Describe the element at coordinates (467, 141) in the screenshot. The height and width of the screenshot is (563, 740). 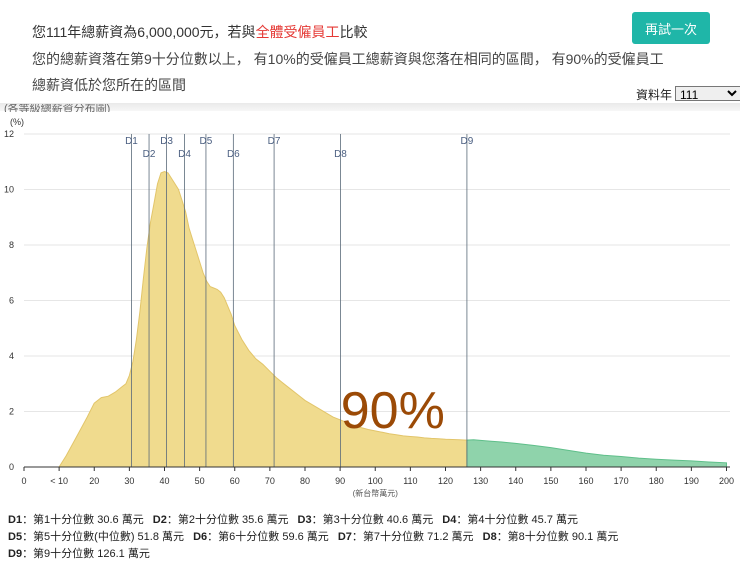
I see `decile-label-d9: D9` at that location.